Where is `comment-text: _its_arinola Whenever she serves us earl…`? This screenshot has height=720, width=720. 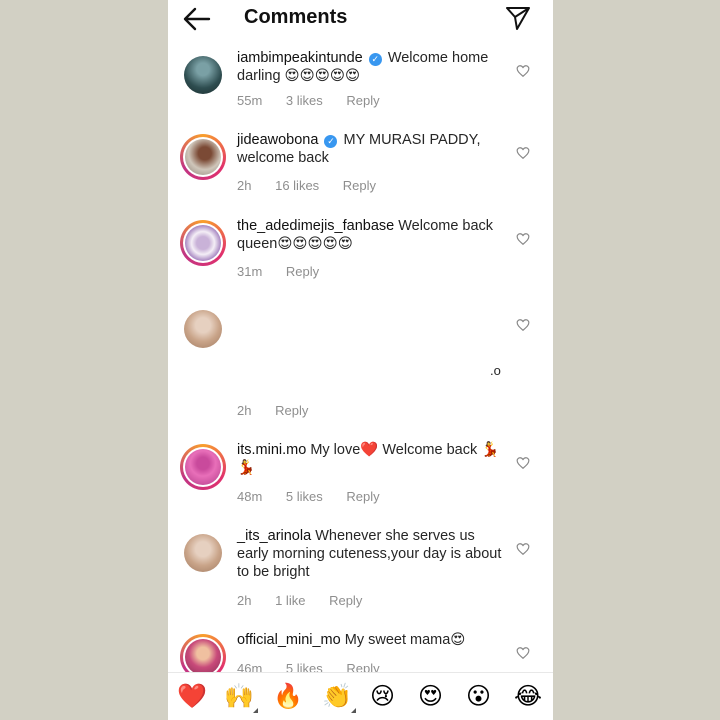 comment-text: _its_arinola Whenever she serves us earl… is located at coordinates (372, 554).